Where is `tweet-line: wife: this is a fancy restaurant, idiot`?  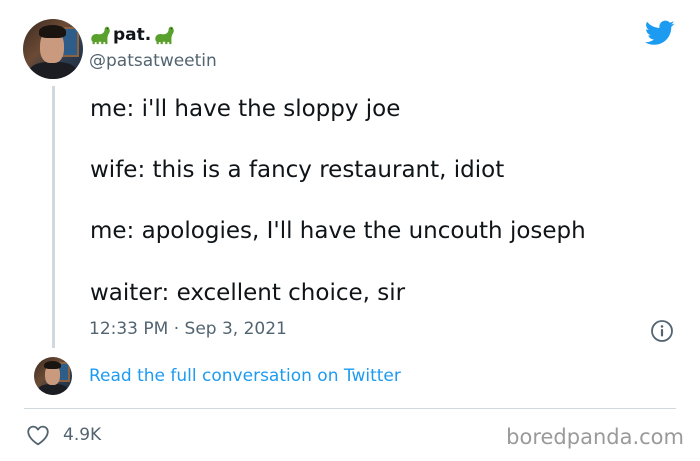
tweet-line: wife: this is a fancy restaurant, idiot is located at coordinates (297, 170).